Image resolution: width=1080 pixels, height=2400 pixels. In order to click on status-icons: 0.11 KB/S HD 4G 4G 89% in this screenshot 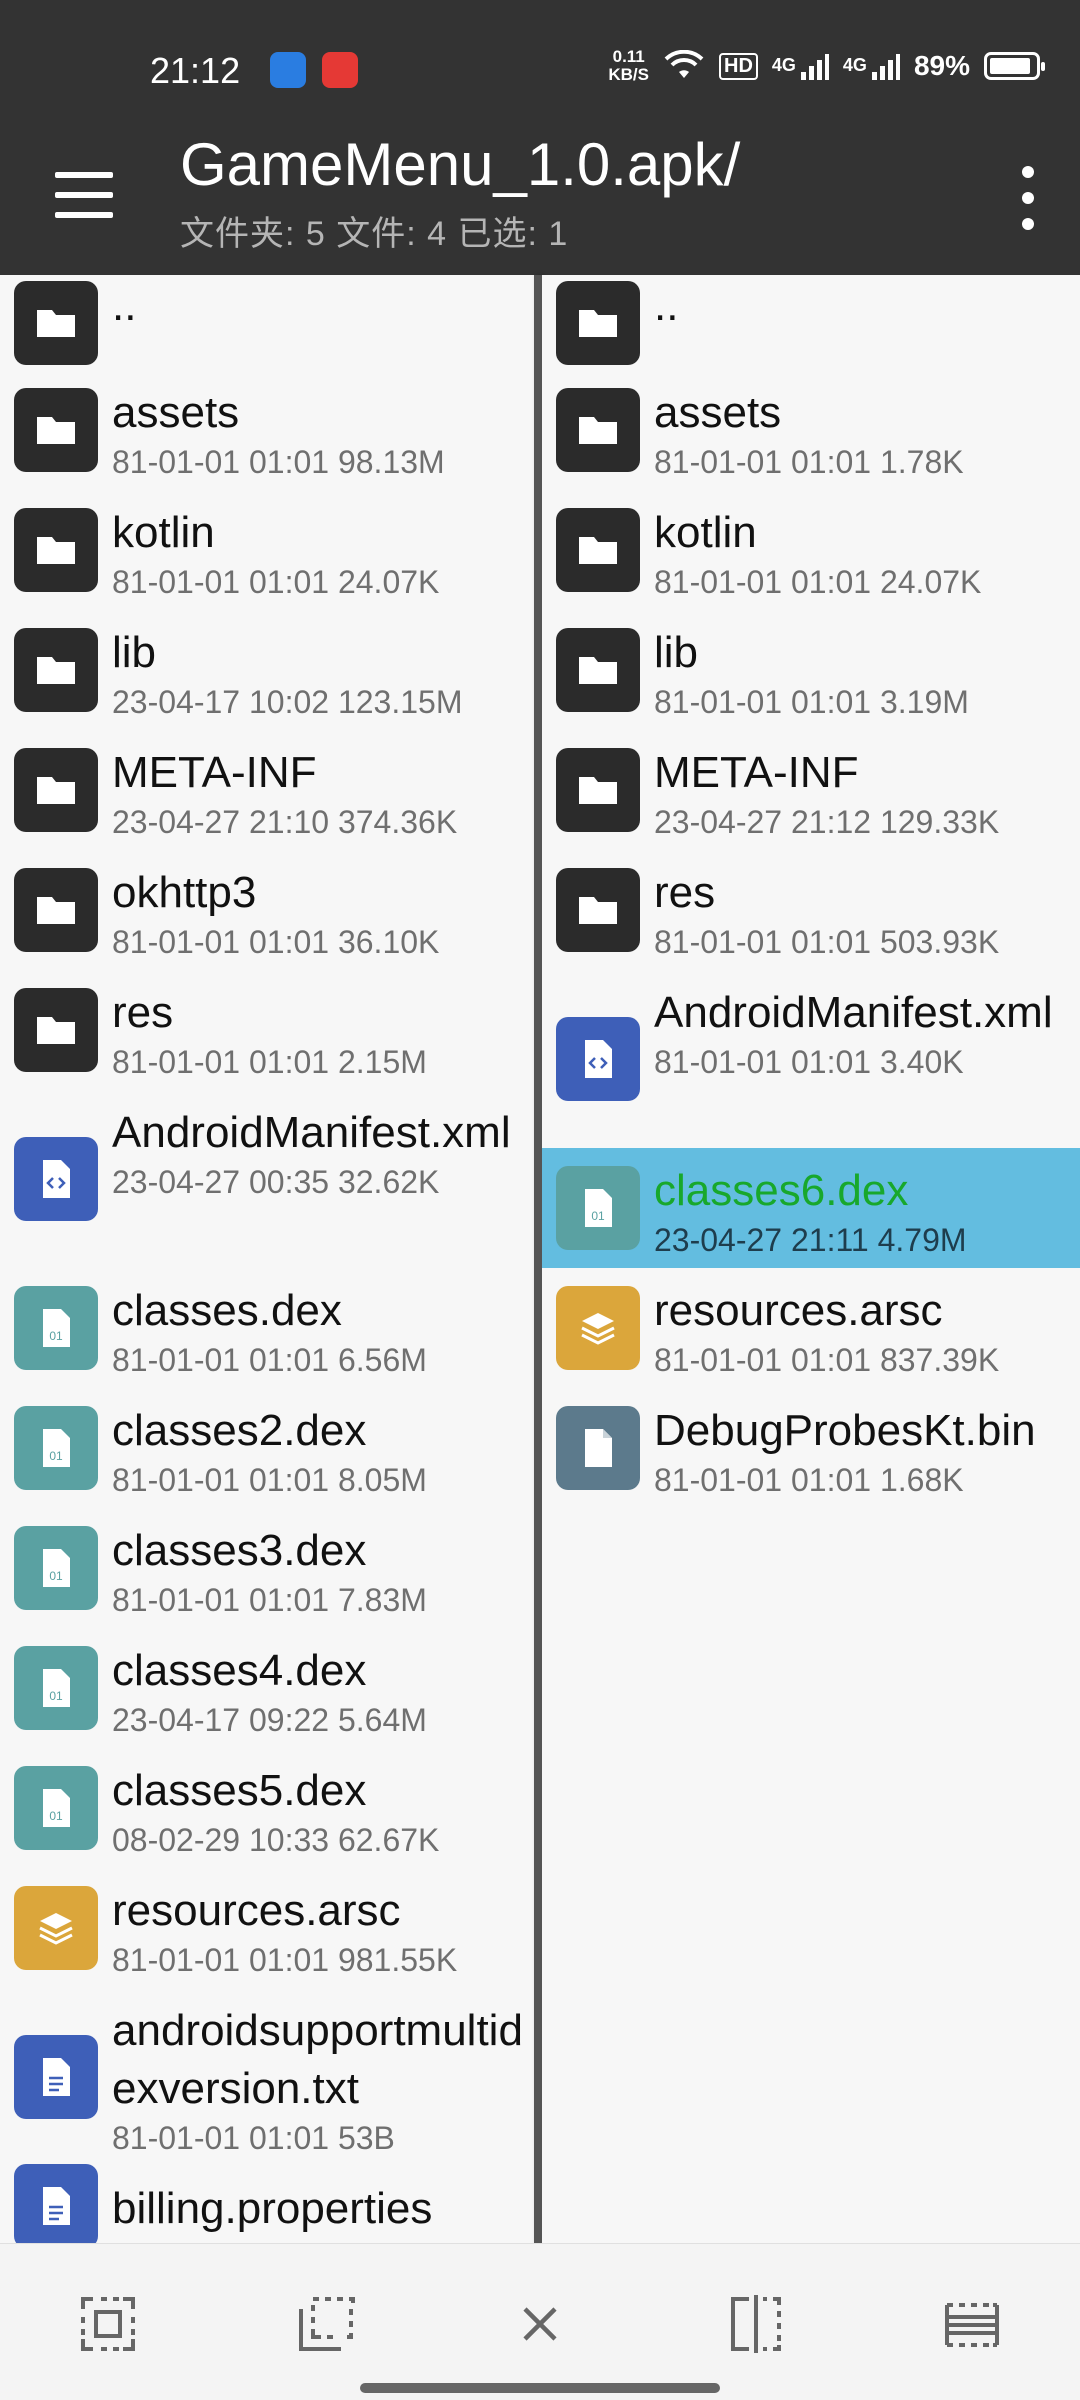, I will do `click(826, 65)`.